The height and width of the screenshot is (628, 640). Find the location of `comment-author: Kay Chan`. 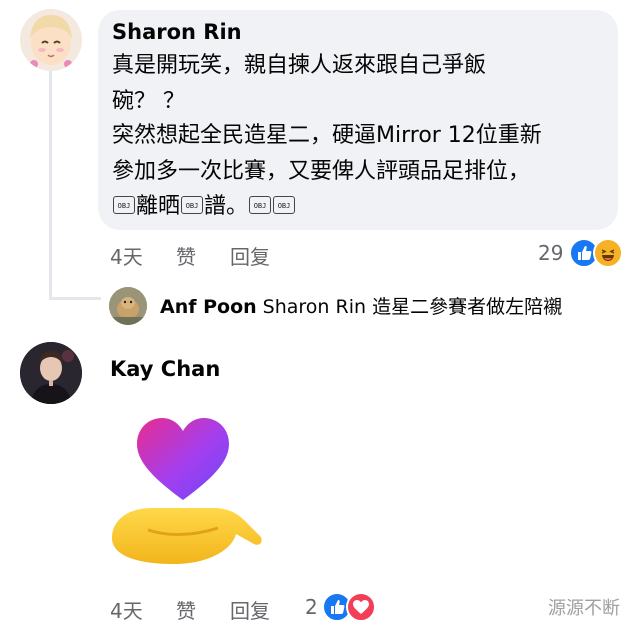

comment-author: Kay Chan is located at coordinates (165, 369).